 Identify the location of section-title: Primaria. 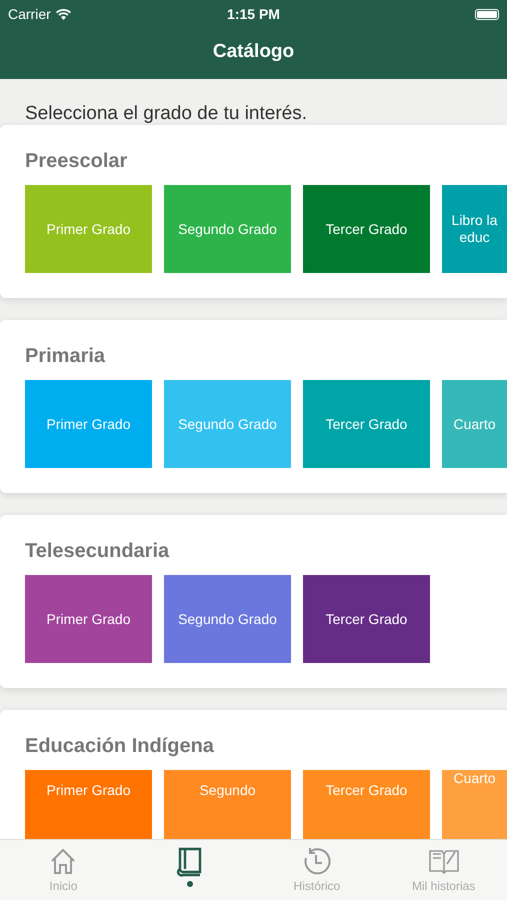
(65, 356).